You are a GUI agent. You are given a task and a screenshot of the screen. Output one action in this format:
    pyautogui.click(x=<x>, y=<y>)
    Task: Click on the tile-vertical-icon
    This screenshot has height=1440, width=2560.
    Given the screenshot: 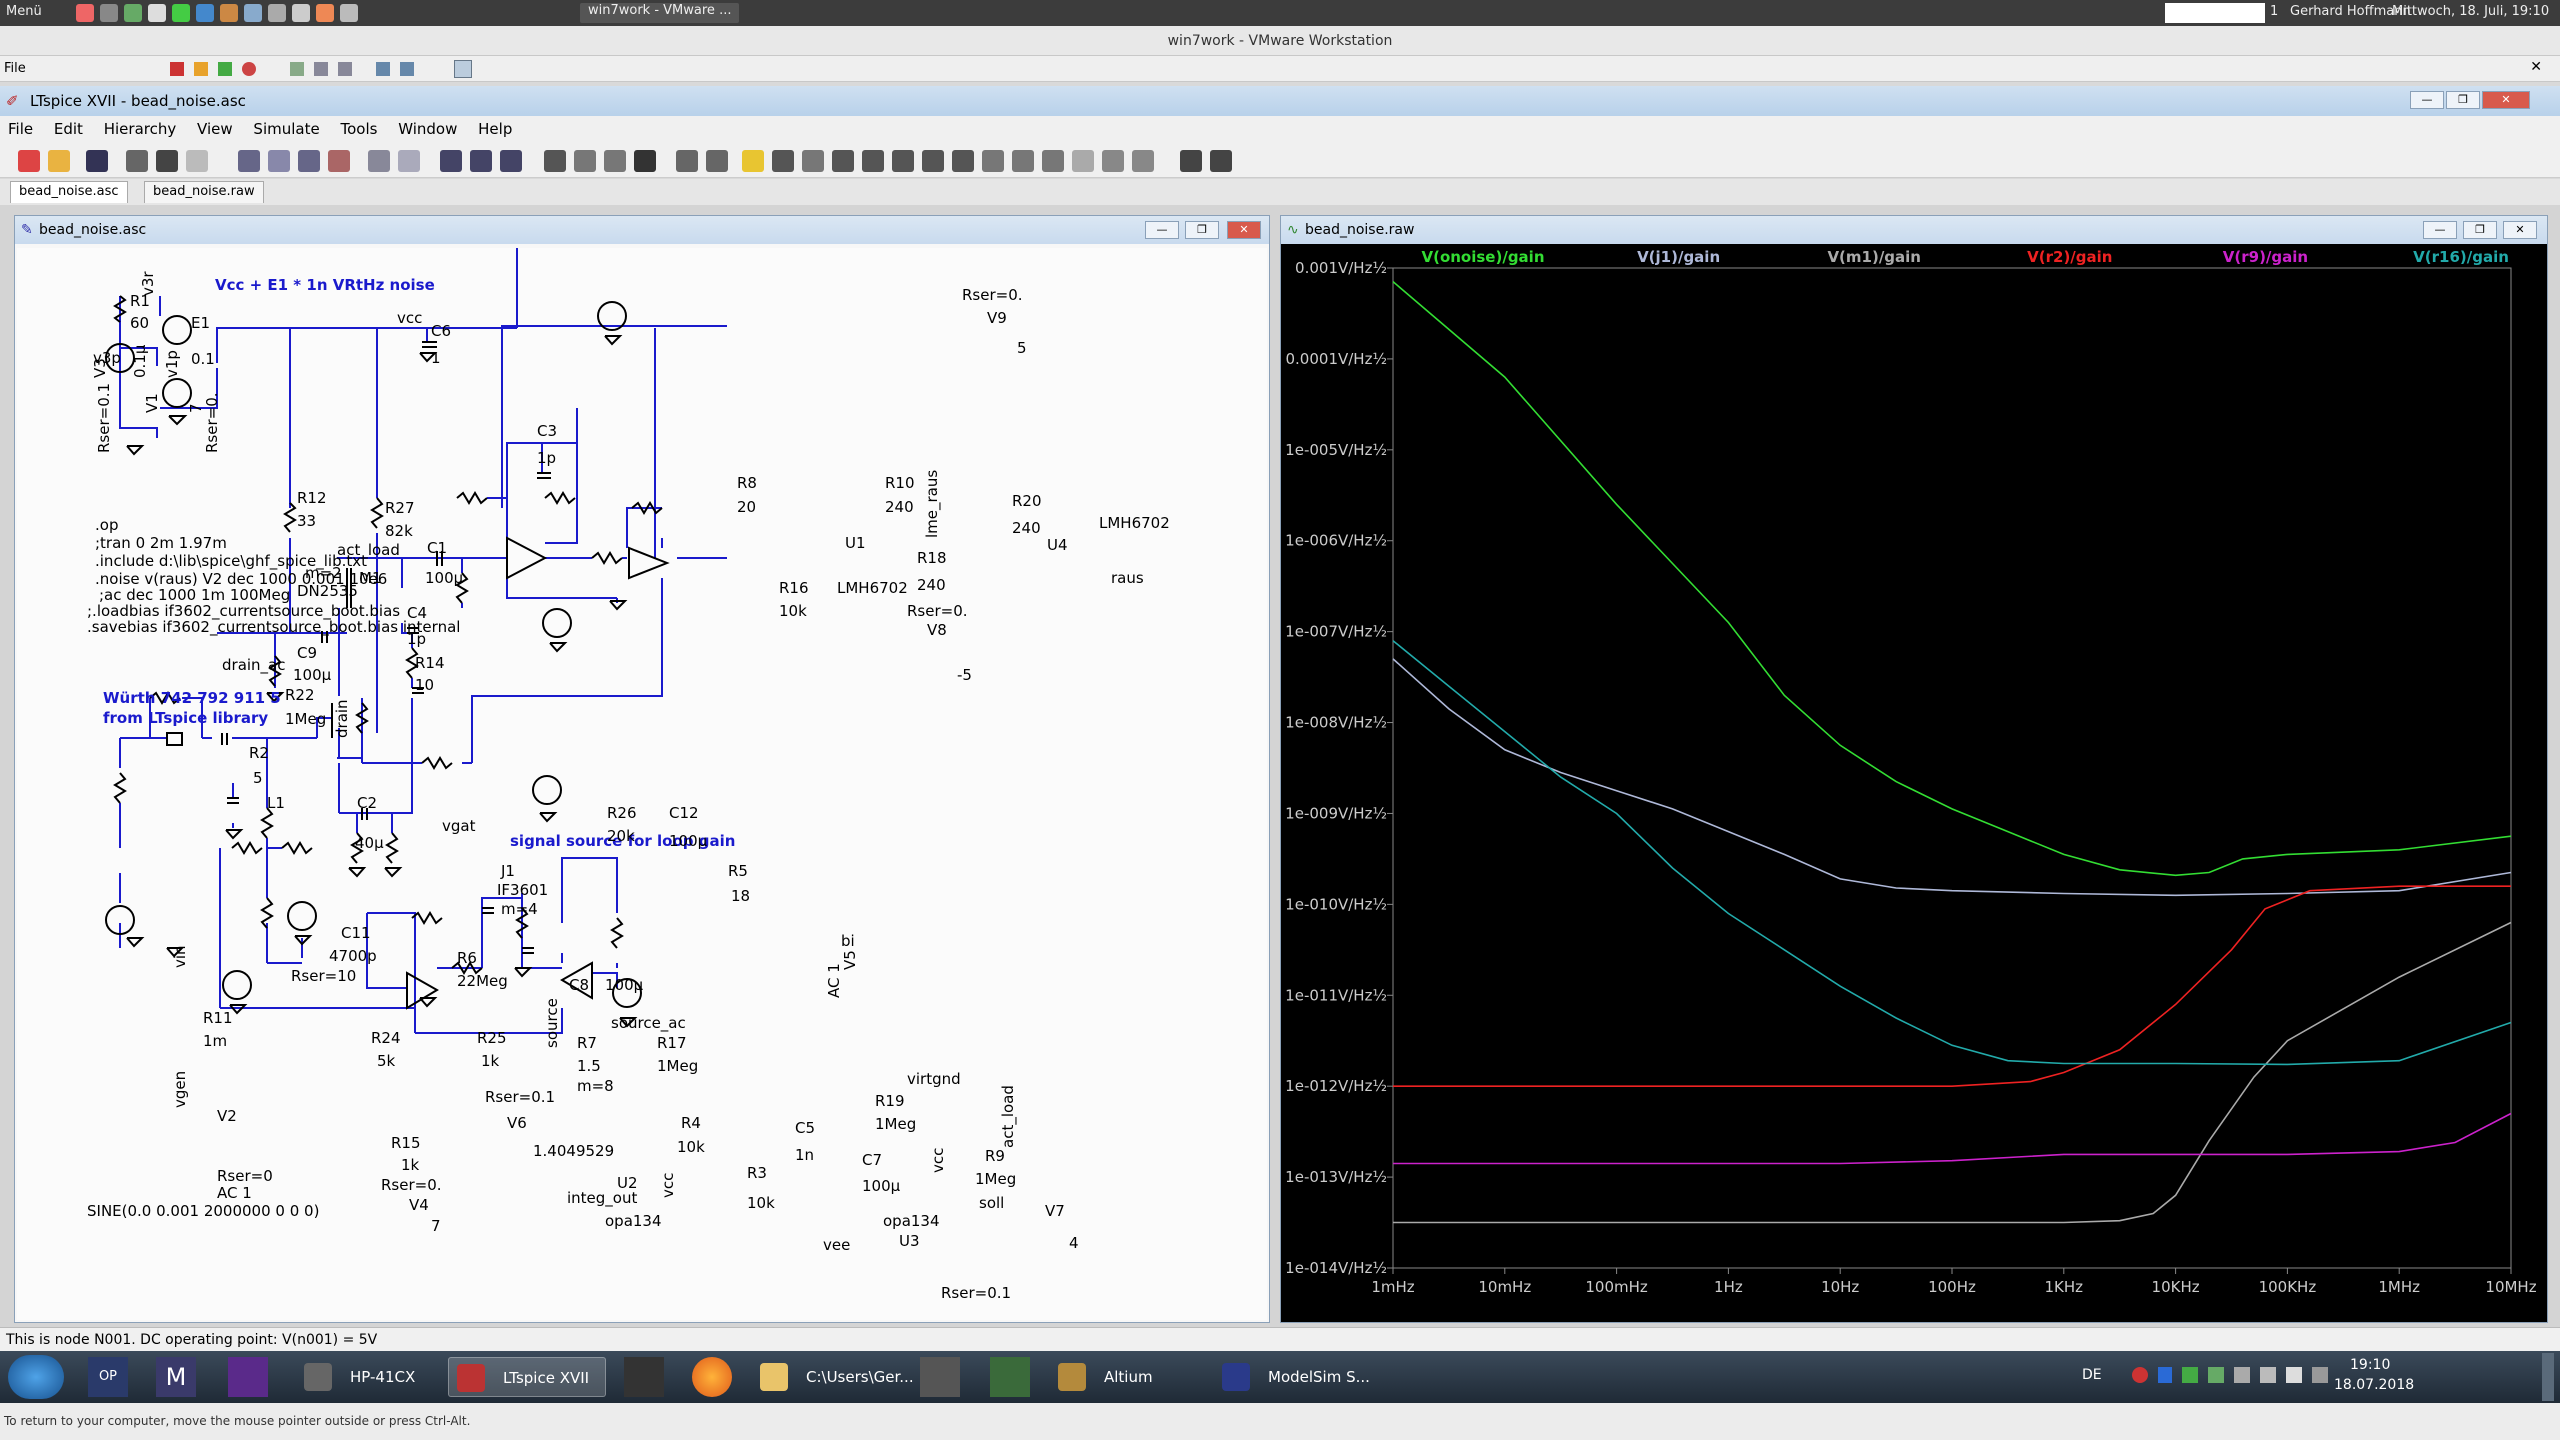 What is the action you would take?
    pyautogui.click(x=481, y=161)
    